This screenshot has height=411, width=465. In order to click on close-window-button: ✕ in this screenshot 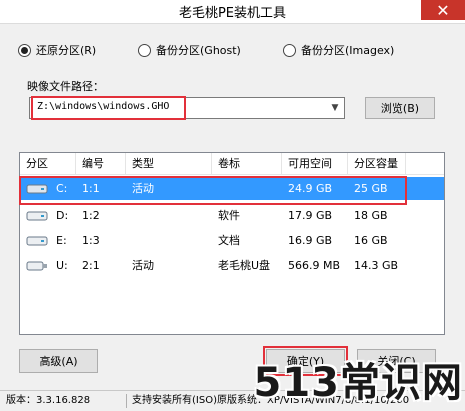, I will do `click(443, 10)`.